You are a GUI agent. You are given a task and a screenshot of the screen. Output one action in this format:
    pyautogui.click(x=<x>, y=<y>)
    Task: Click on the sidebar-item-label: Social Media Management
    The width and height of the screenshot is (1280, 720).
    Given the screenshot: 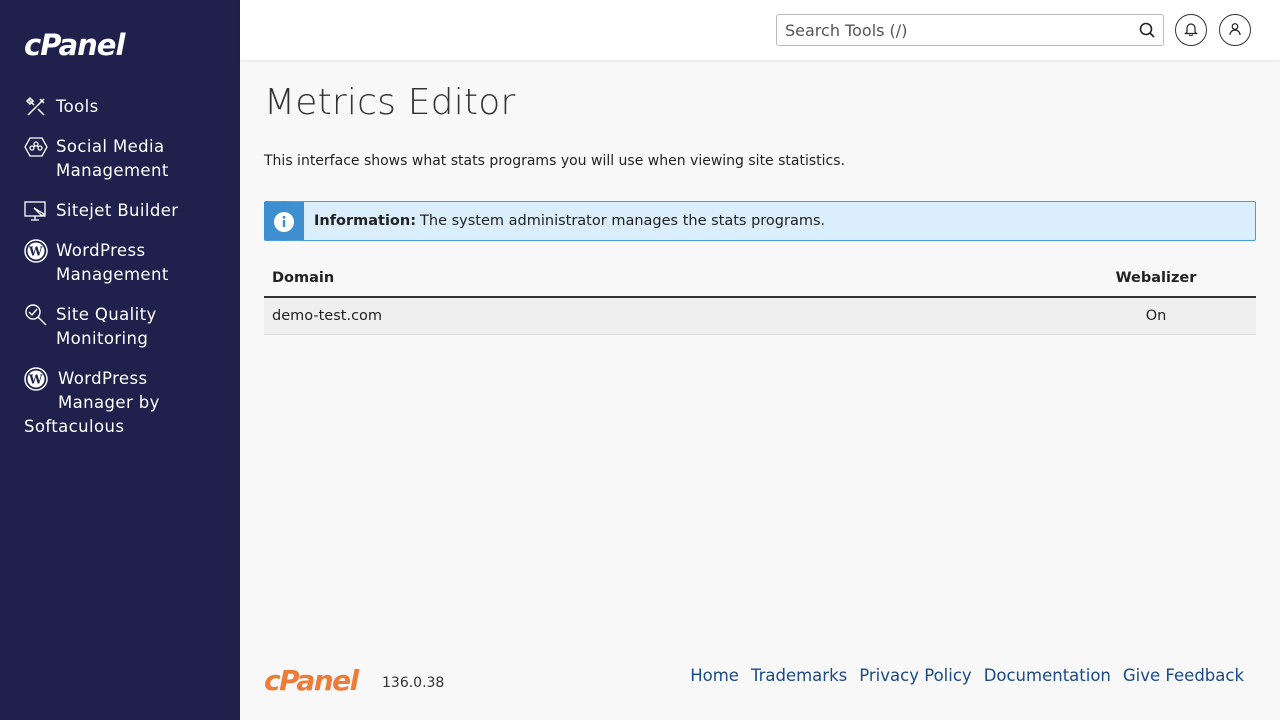 What is the action you would take?
    pyautogui.click(x=112, y=158)
    